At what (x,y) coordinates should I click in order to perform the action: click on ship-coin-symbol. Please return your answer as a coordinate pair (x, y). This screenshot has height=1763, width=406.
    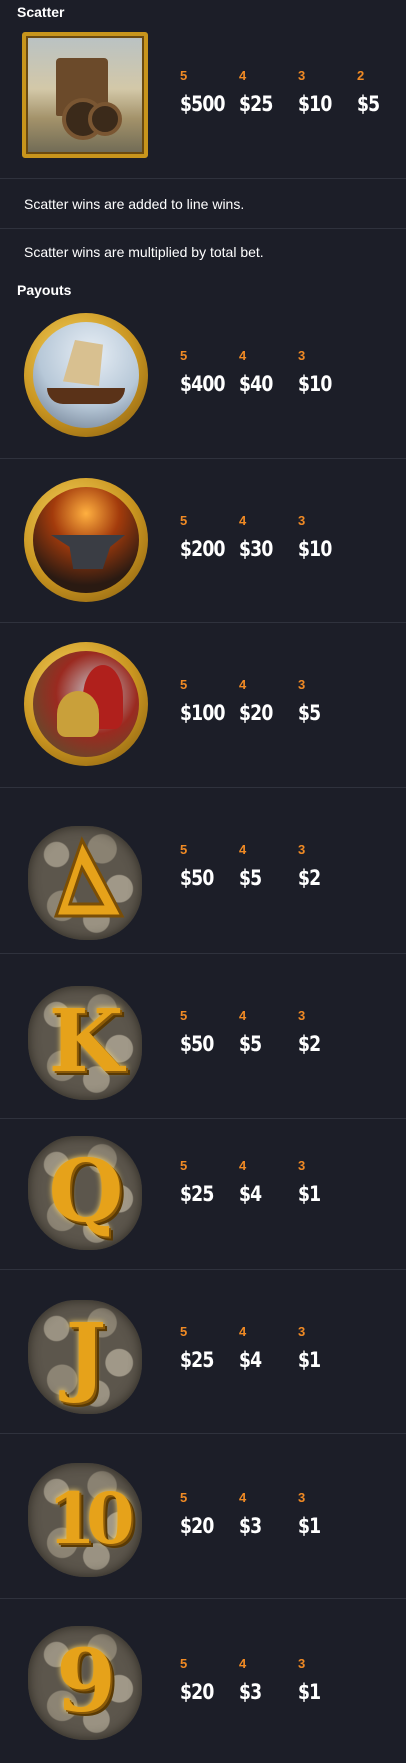
    Looking at the image, I should click on (86, 375).